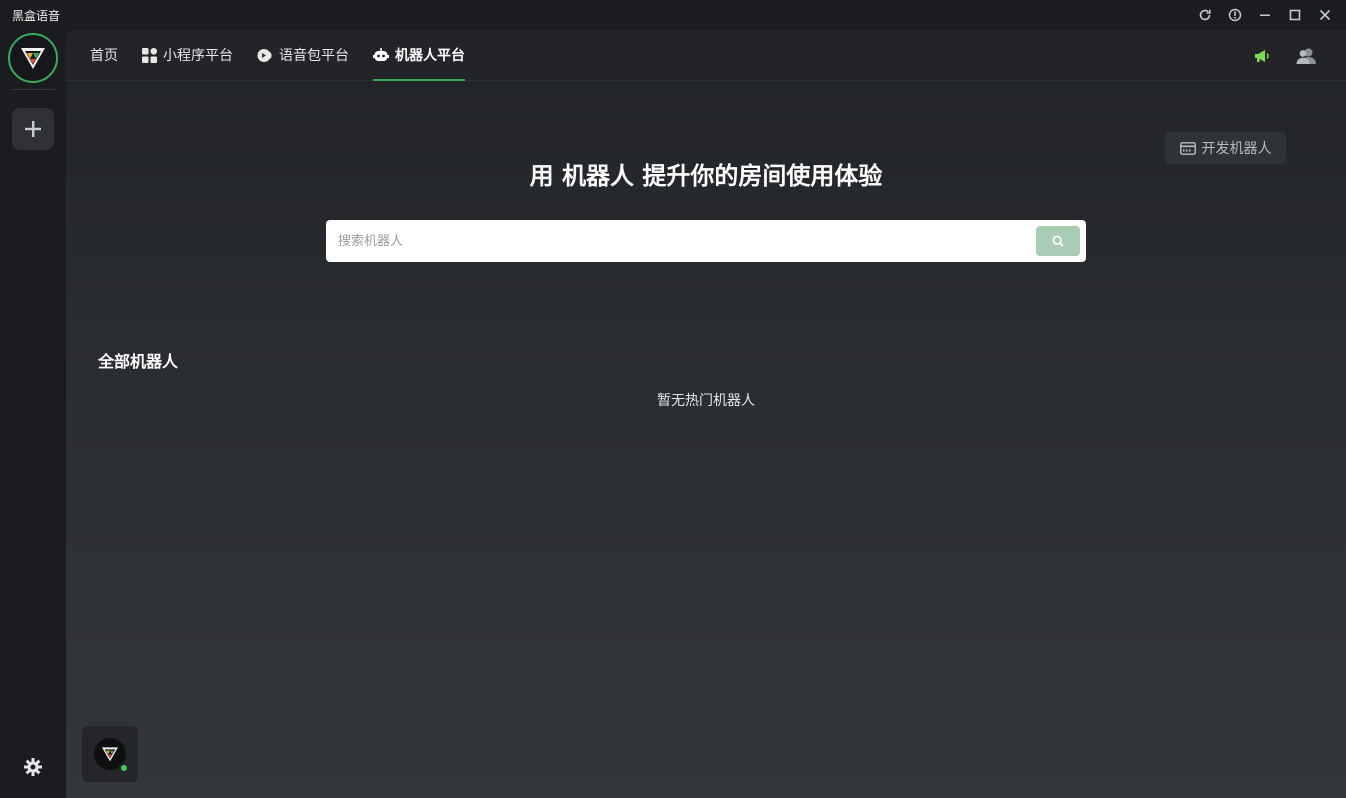 This screenshot has width=1346, height=798. What do you see at coordinates (33, 414) in the screenshot?
I see `server-sidebar` at bounding box center [33, 414].